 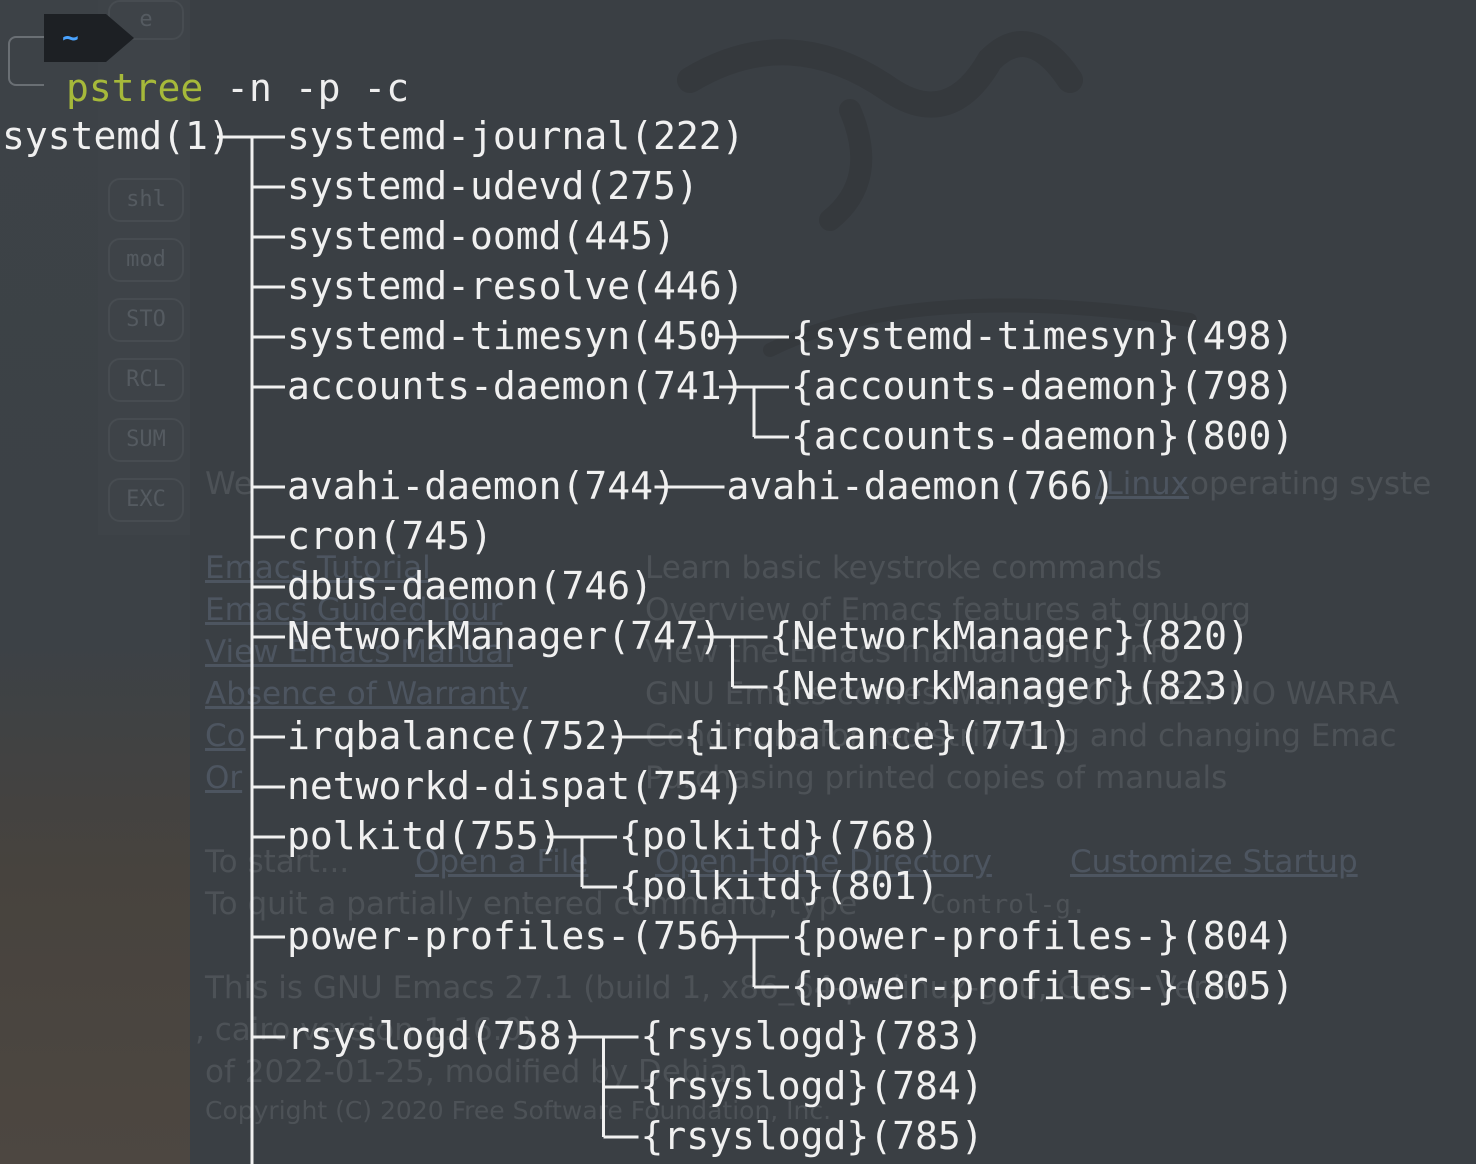 I want to click on tree-root: systemd(1), so click(x=116, y=136).